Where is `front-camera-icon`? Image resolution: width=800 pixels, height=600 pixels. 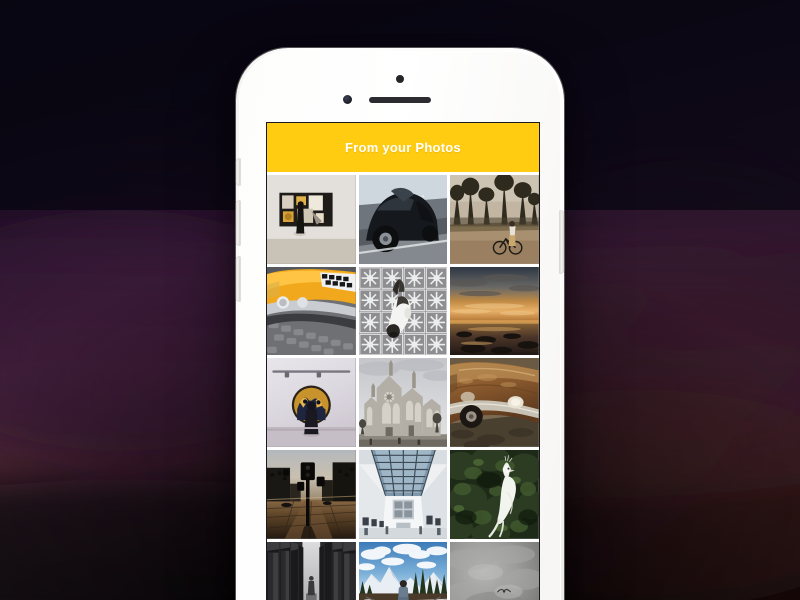
front-camera-icon is located at coordinates (347, 99).